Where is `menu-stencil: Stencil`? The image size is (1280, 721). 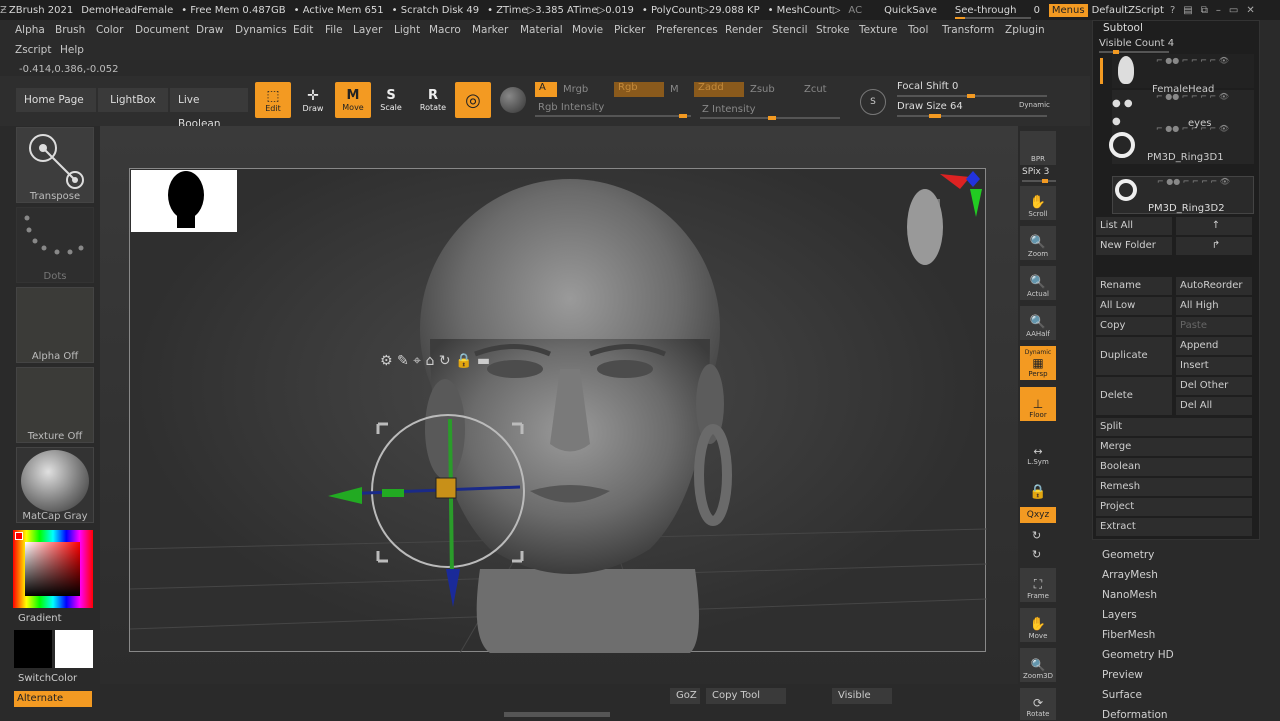
menu-stencil: Stencil is located at coordinates (790, 30).